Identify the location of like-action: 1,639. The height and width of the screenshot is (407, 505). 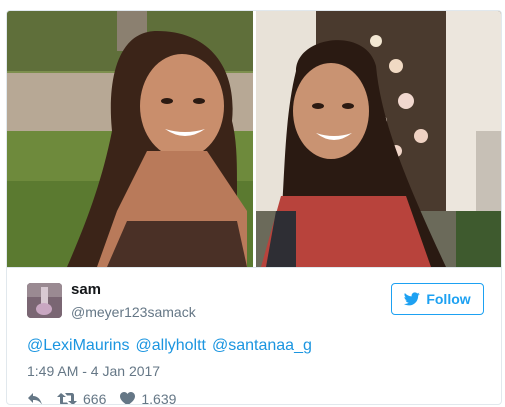
(148, 398).